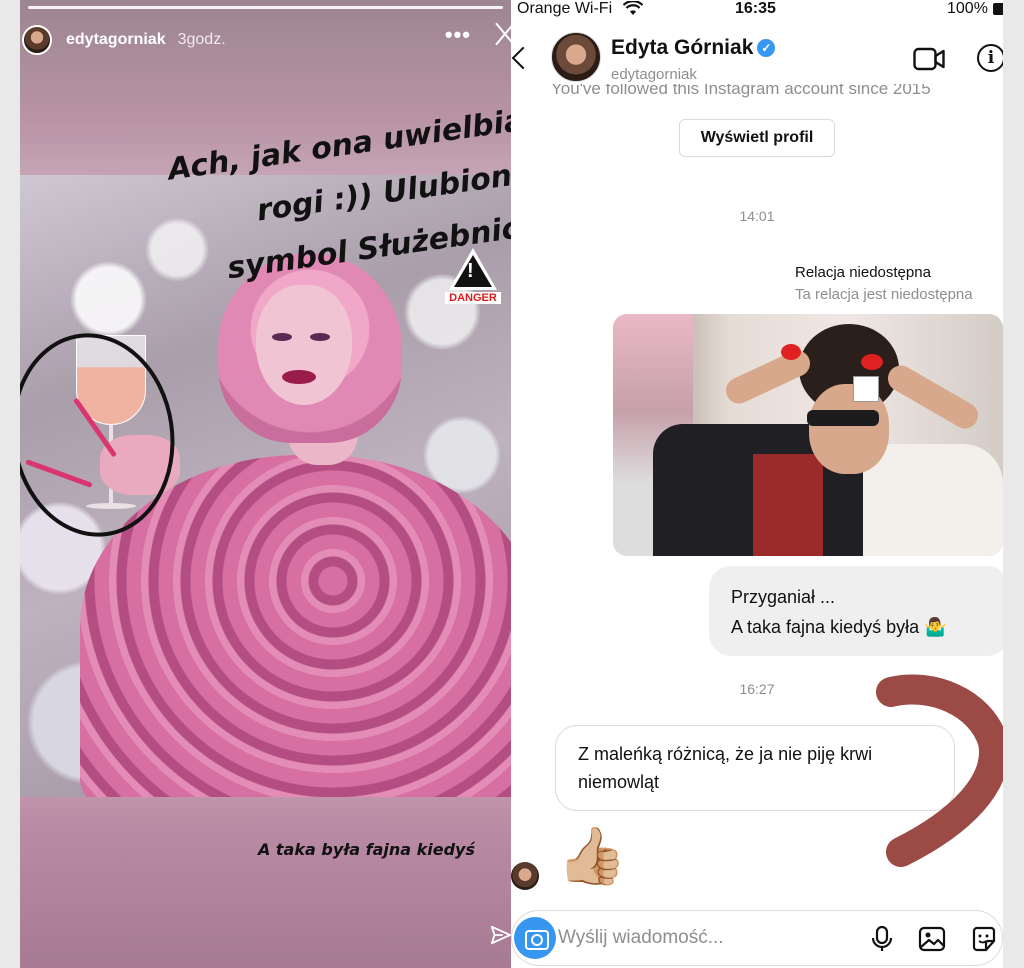 This screenshot has height=968, width=1024. I want to click on battery-percent: 100%, so click(967, 8).